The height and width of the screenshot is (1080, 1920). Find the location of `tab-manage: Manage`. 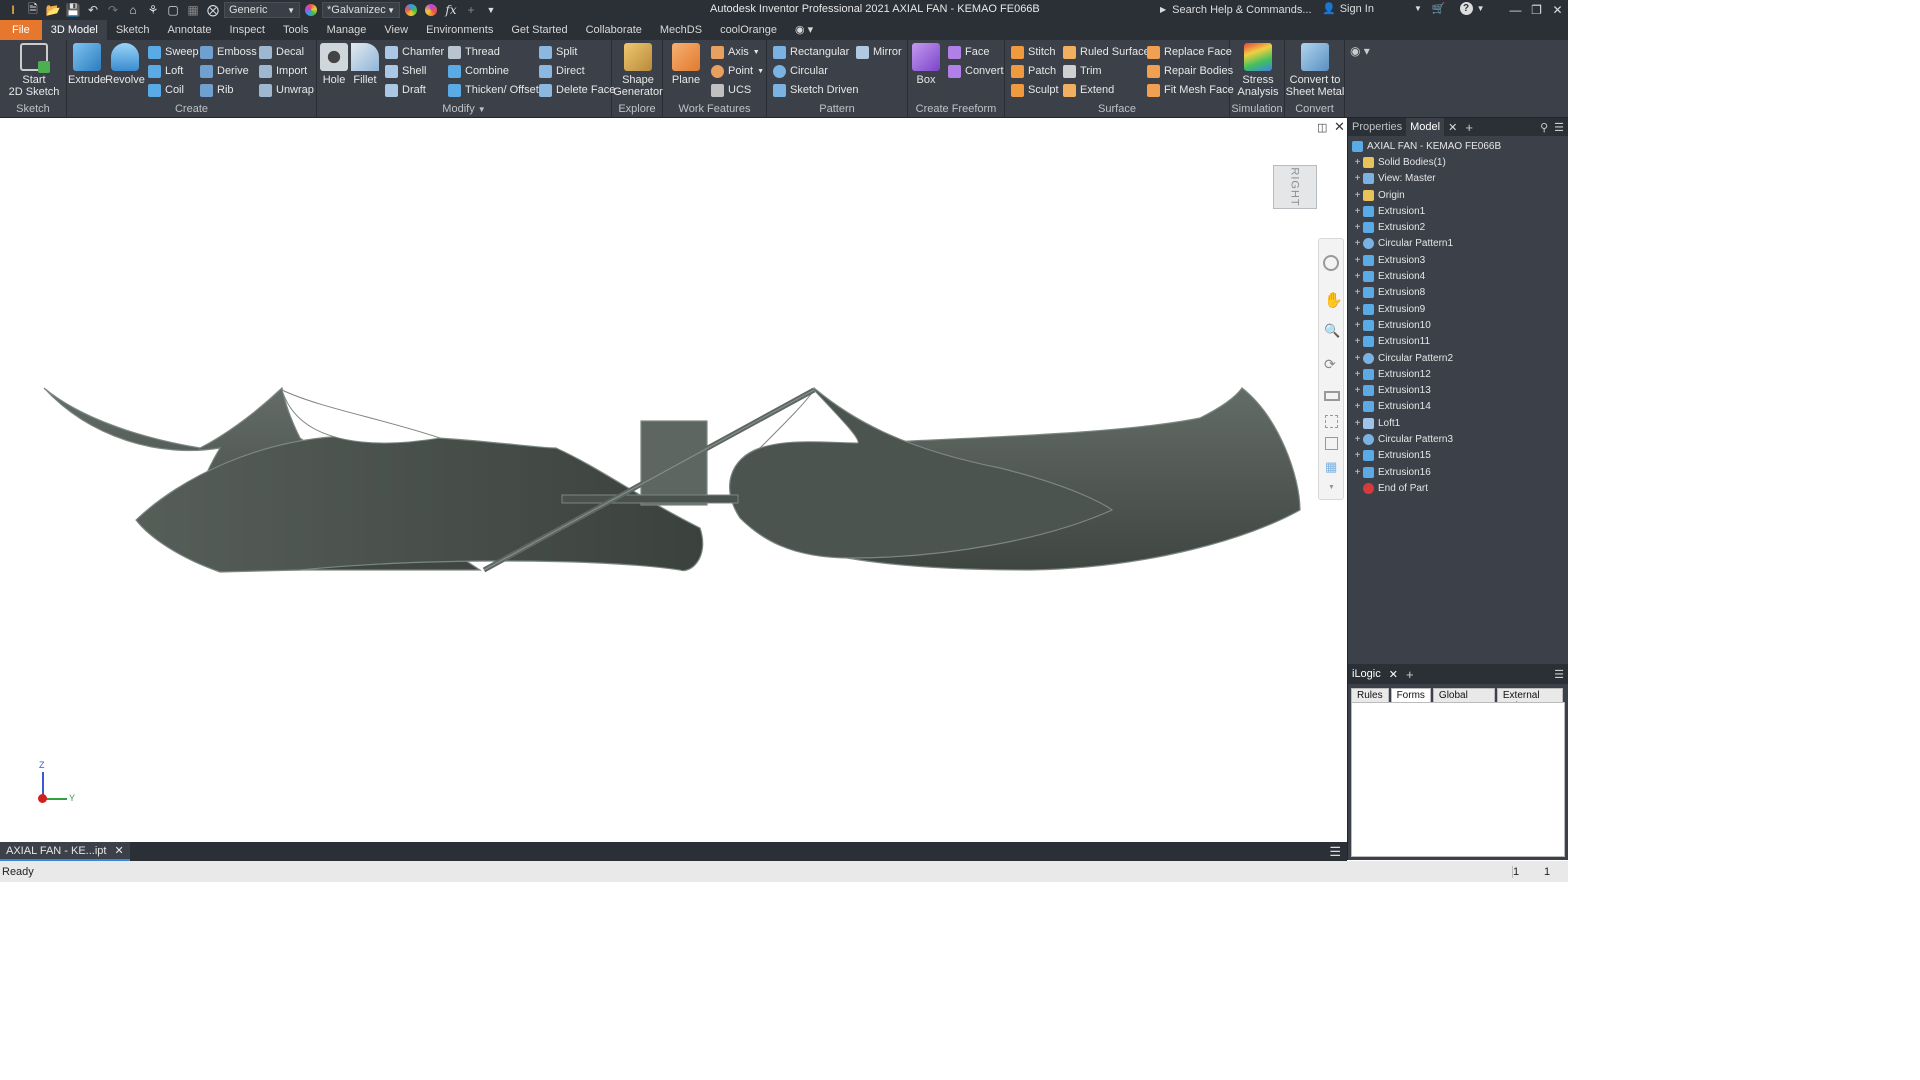

tab-manage: Manage is located at coordinates (347, 30).